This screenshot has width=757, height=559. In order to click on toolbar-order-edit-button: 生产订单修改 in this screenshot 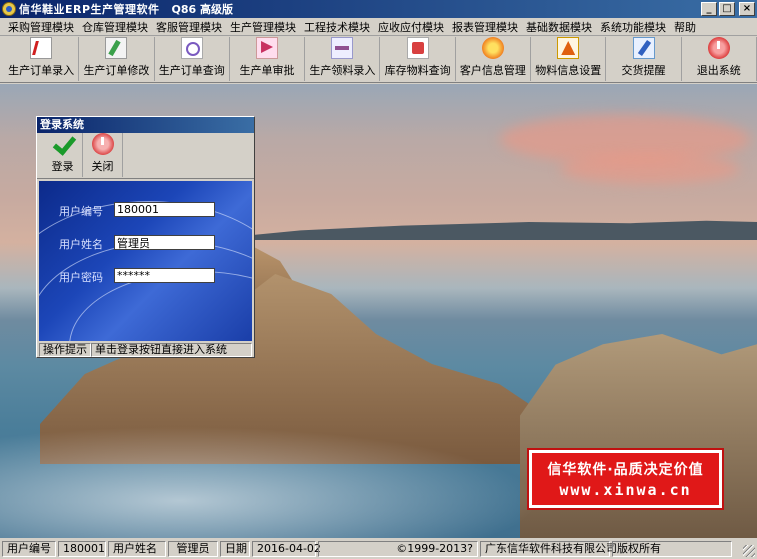, I will do `click(117, 59)`.